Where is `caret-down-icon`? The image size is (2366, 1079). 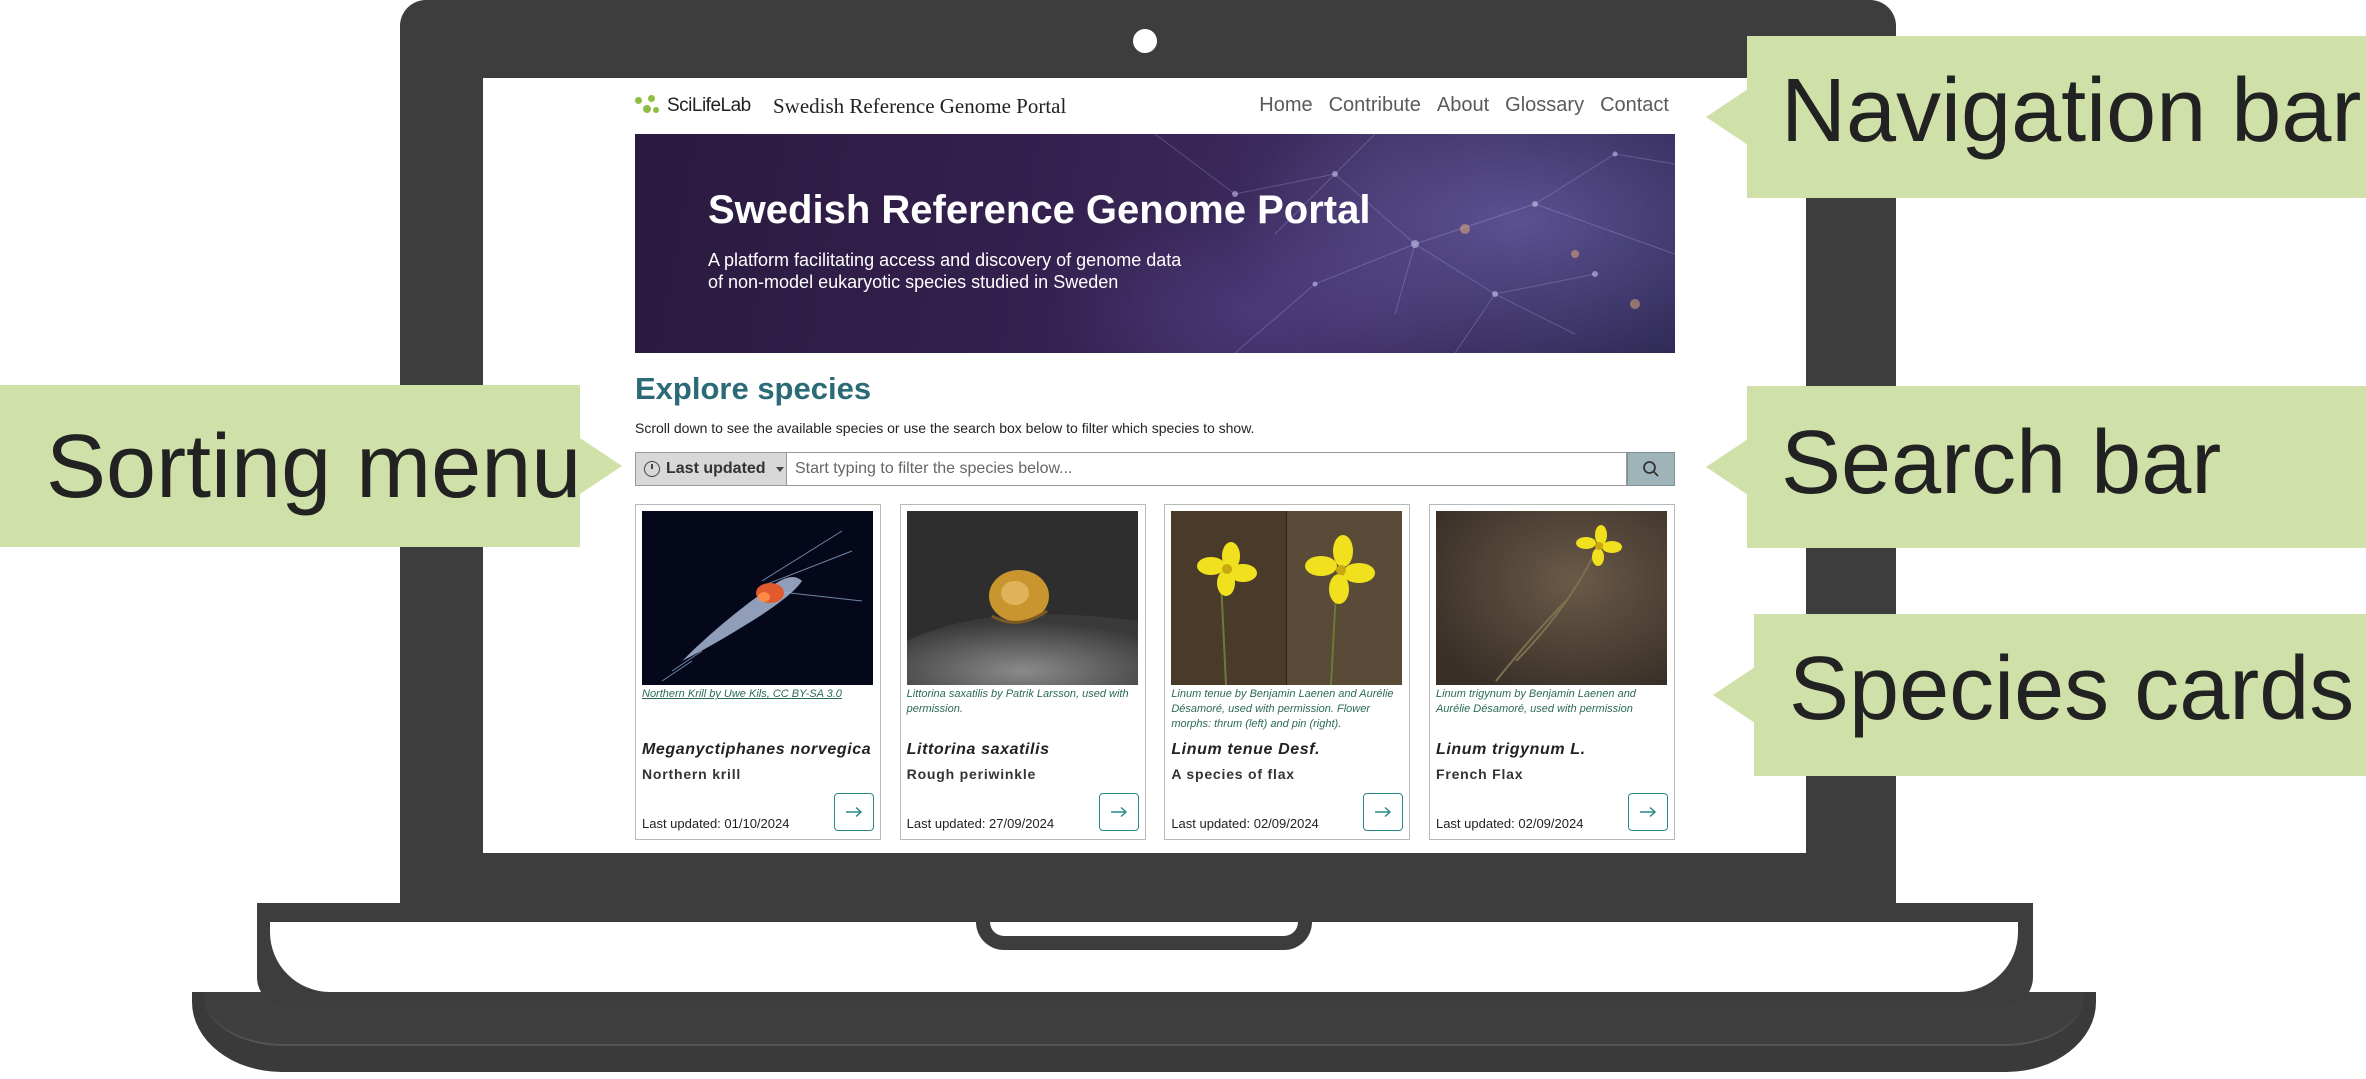
caret-down-icon is located at coordinates (779, 469).